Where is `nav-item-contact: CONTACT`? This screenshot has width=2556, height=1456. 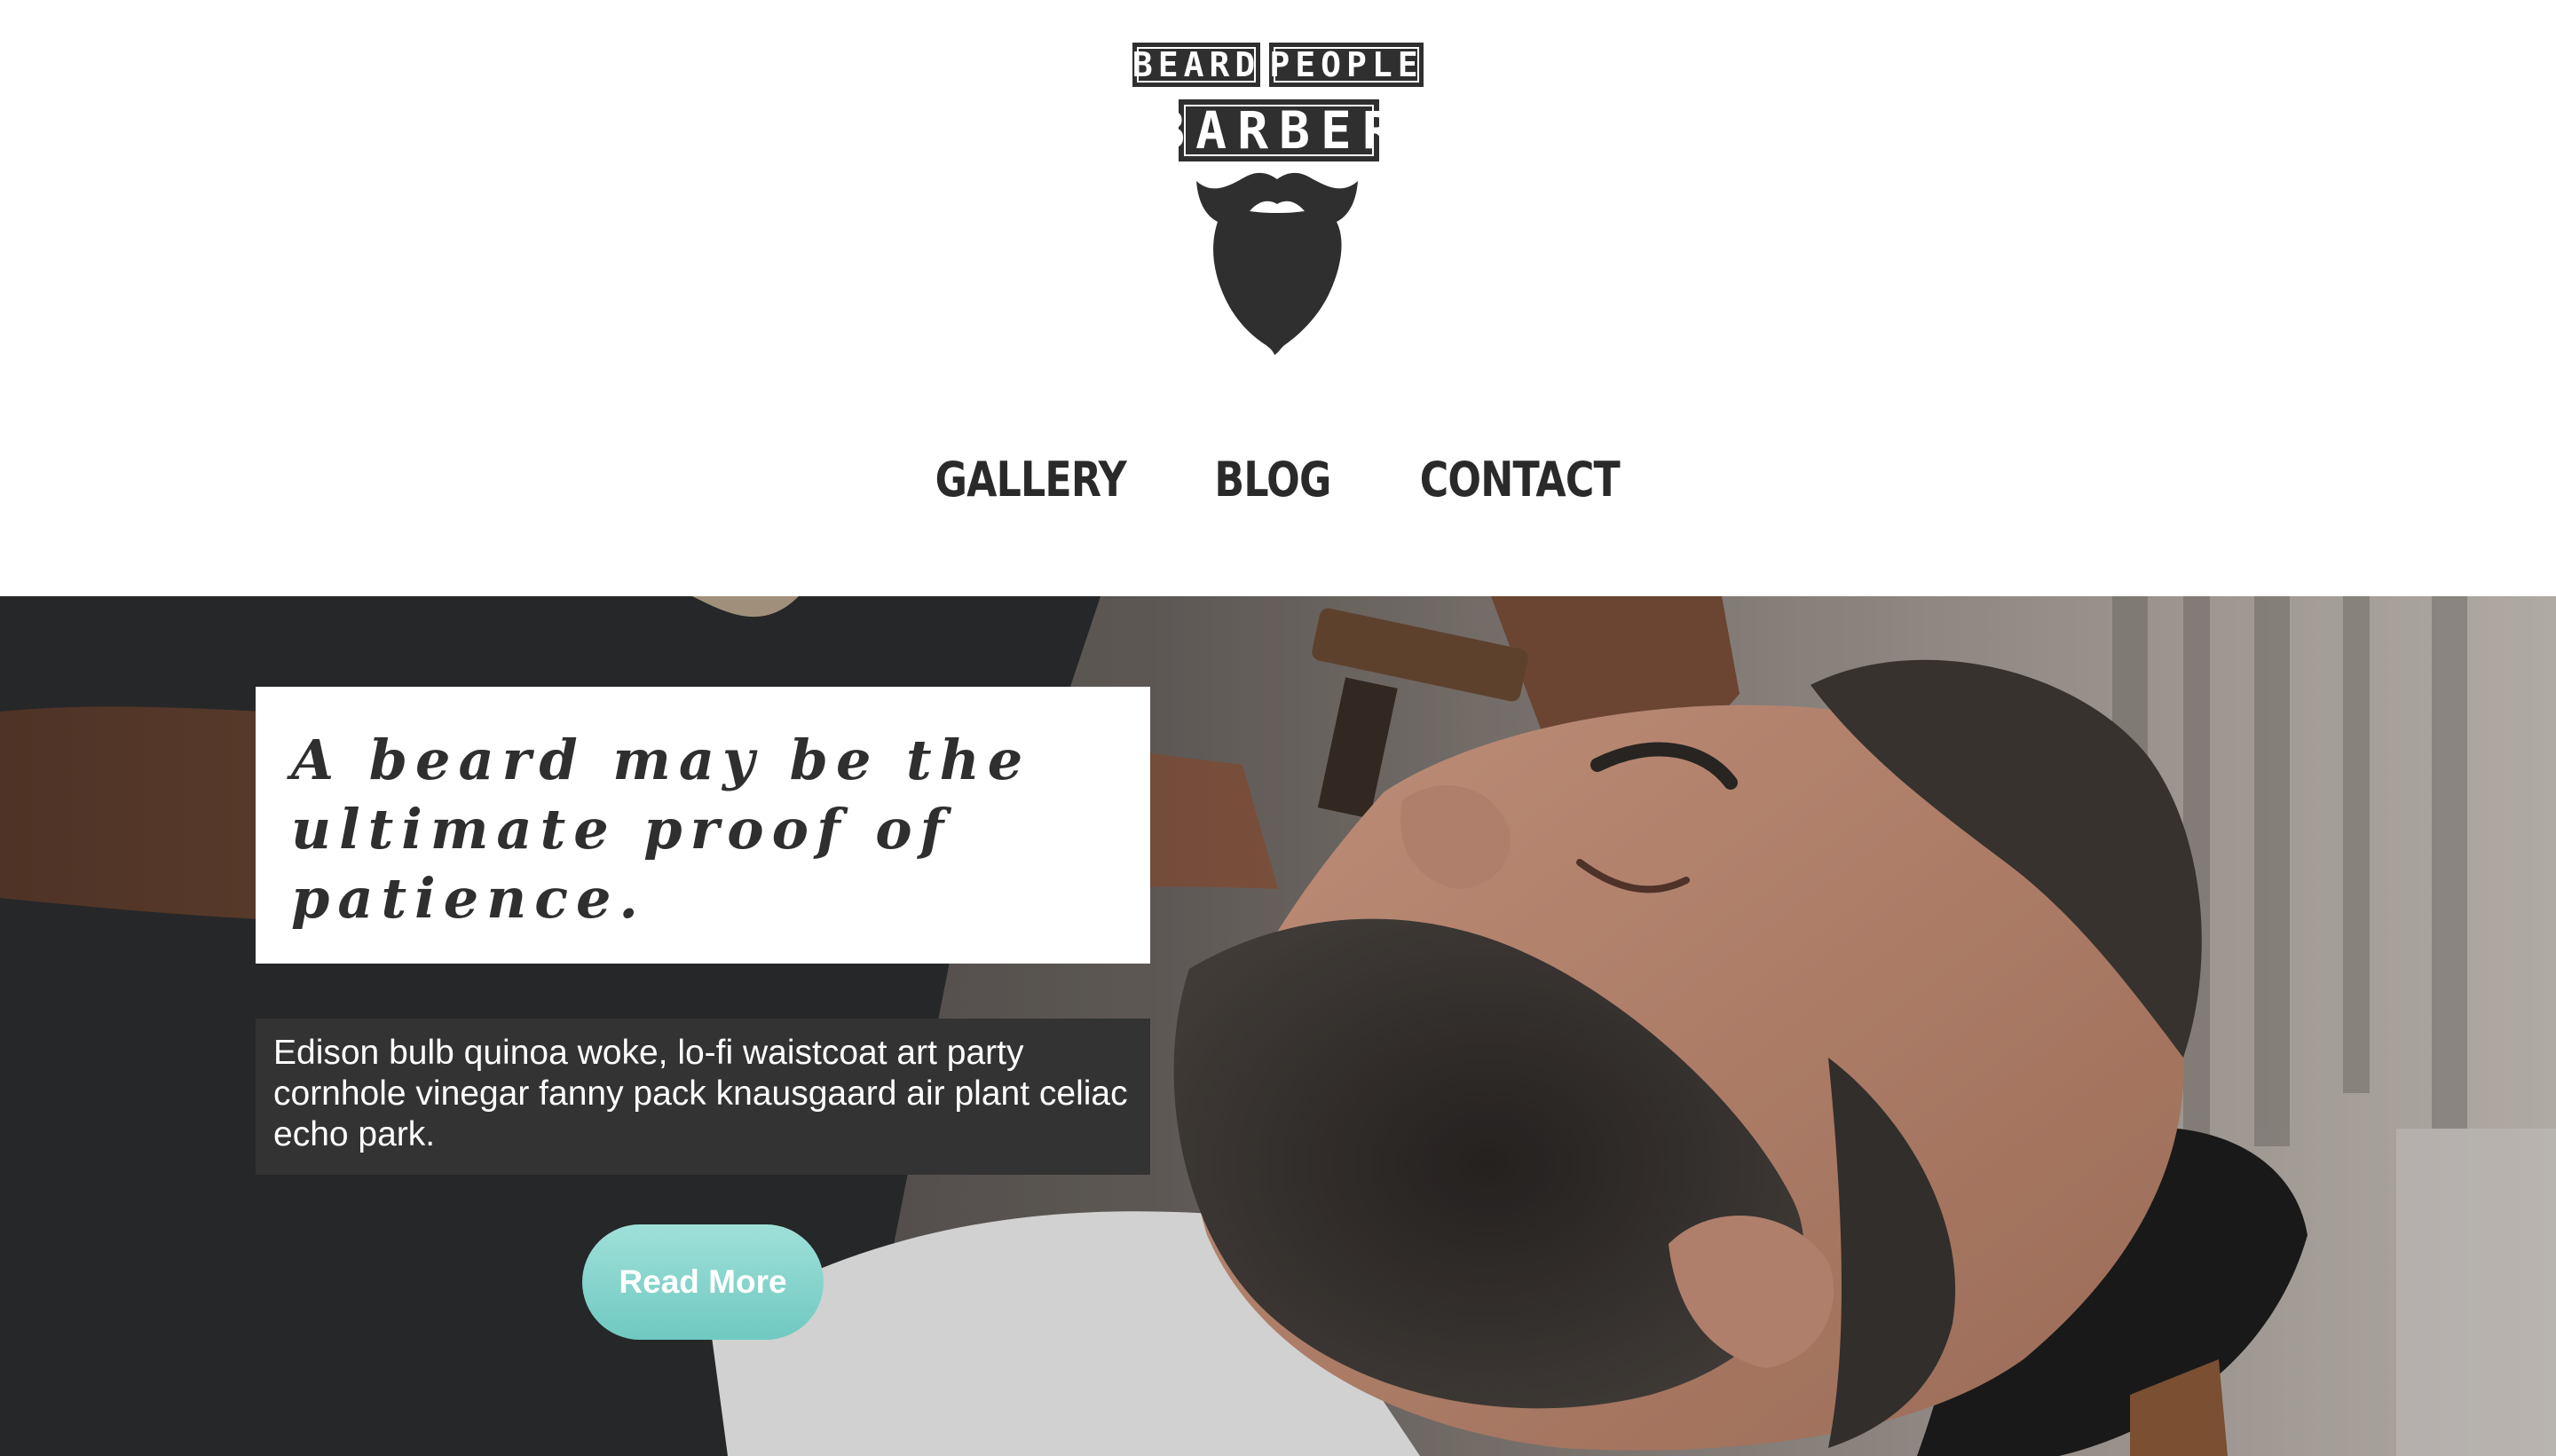
nav-item-contact: CONTACT is located at coordinates (1520, 480).